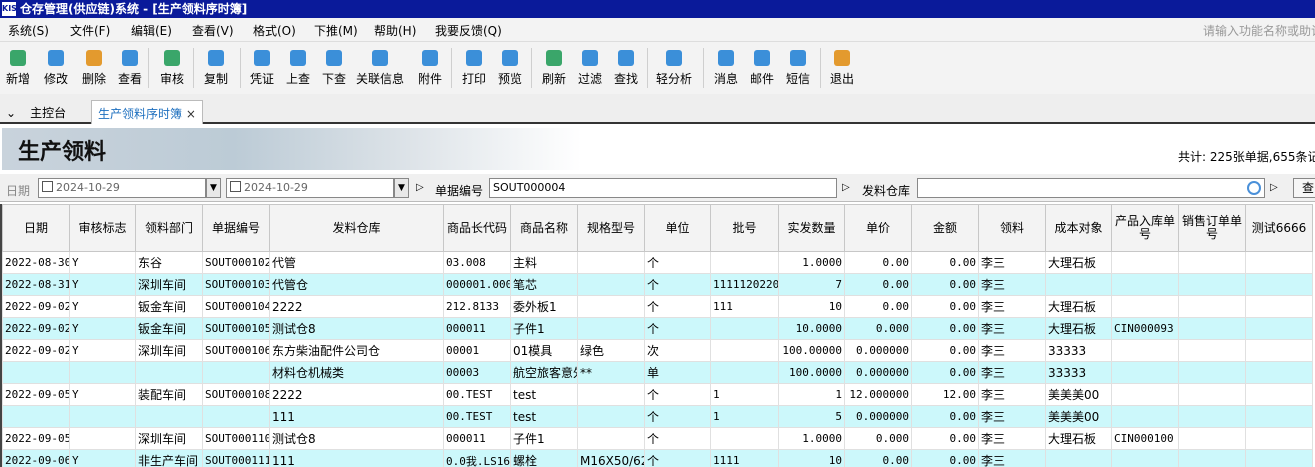  What do you see at coordinates (842, 69) in the screenshot?
I see `toolbar-button: 退出` at bounding box center [842, 69].